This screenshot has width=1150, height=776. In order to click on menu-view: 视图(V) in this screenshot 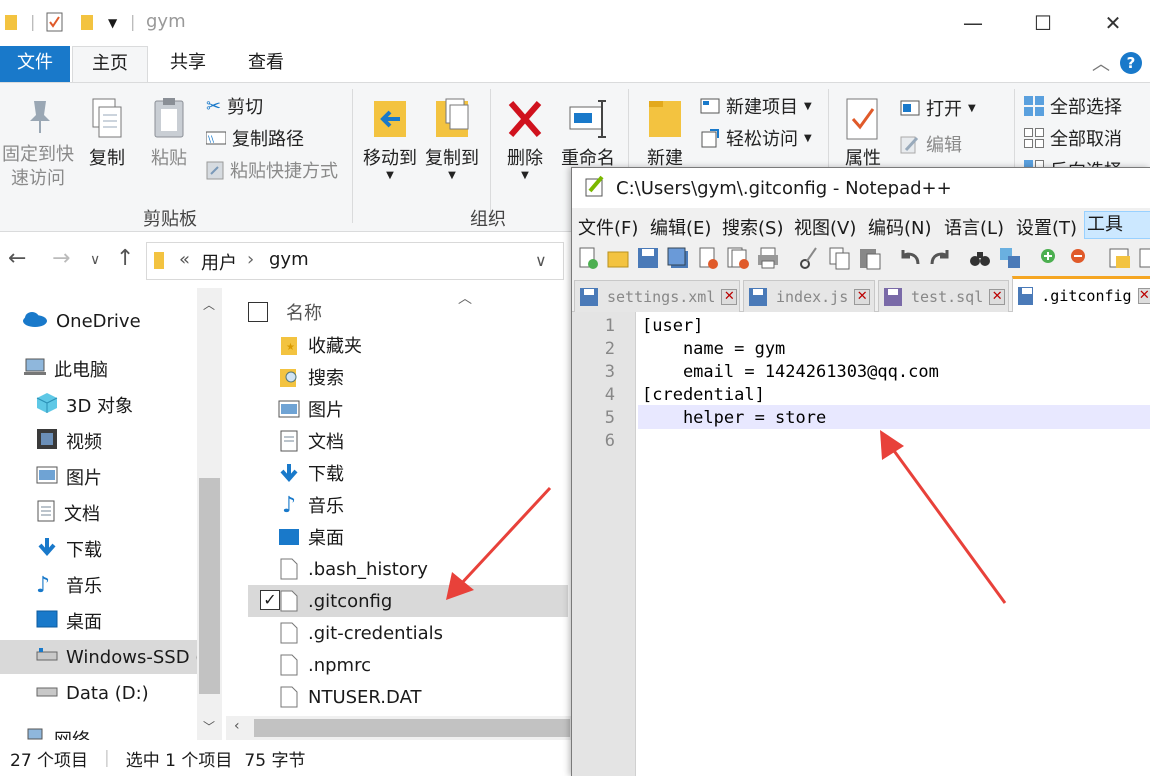, I will do `click(825, 227)`.